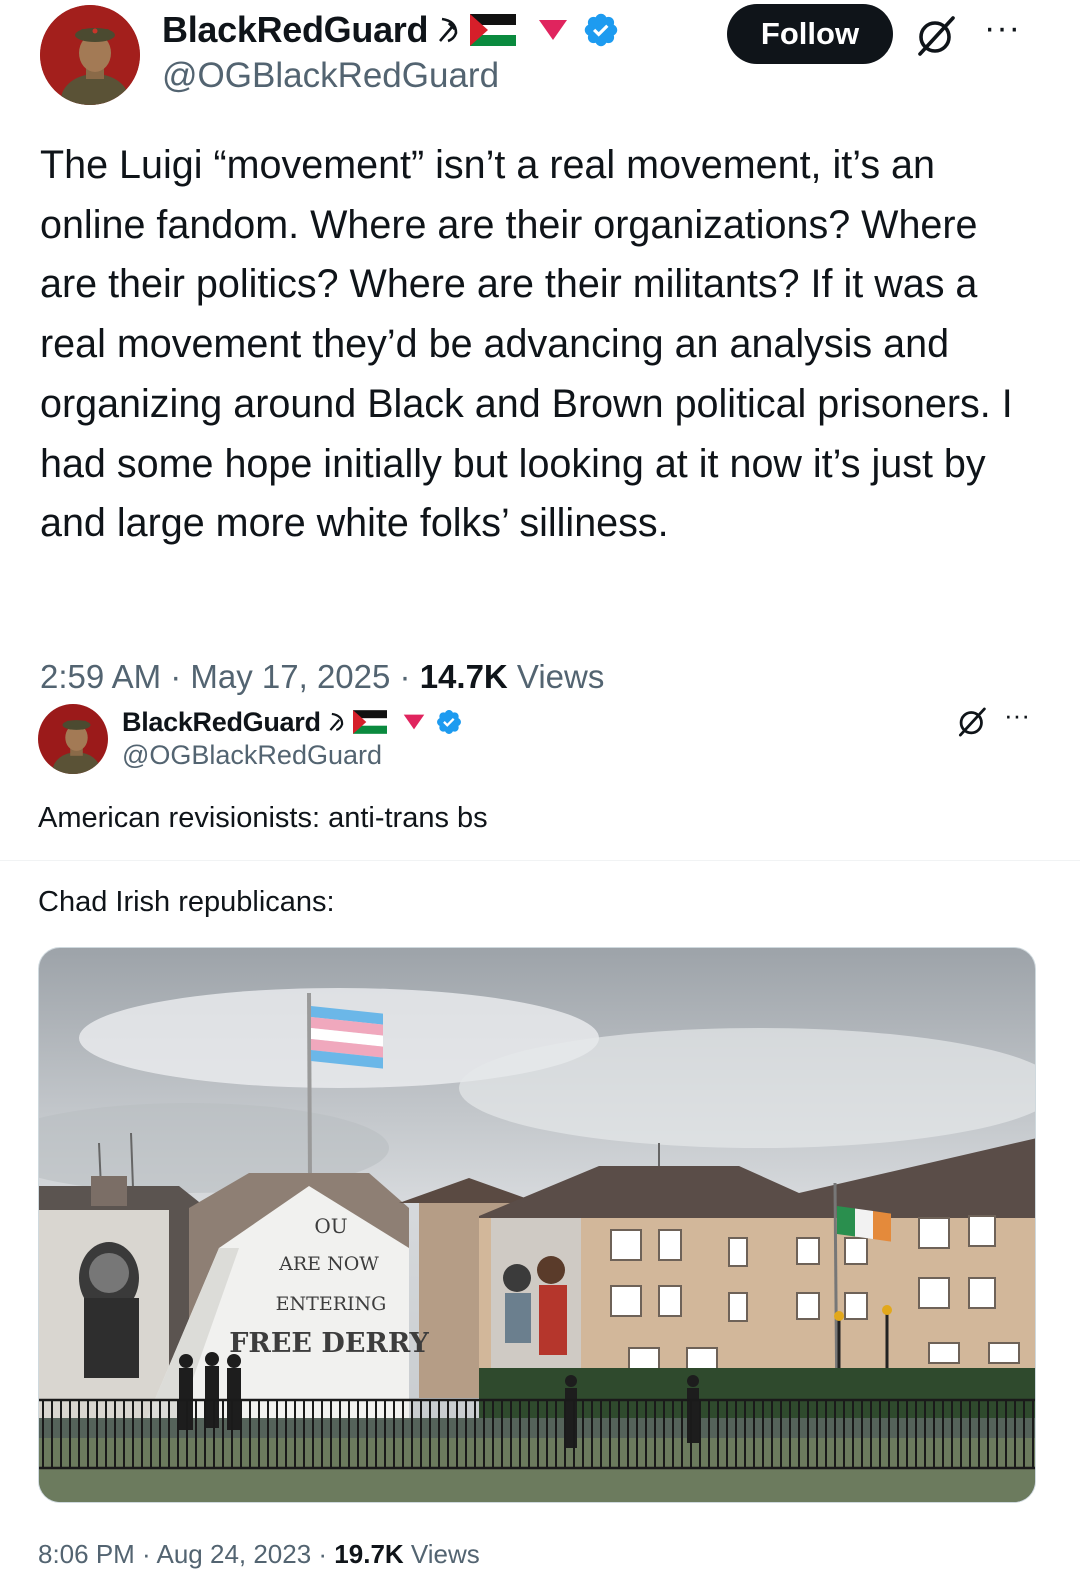 This screenshot has width=1080, height=1587. Describe the element at coordinates (331, 1304) in the screenshot. I see `mural-line-3: ENTERING` at that location.